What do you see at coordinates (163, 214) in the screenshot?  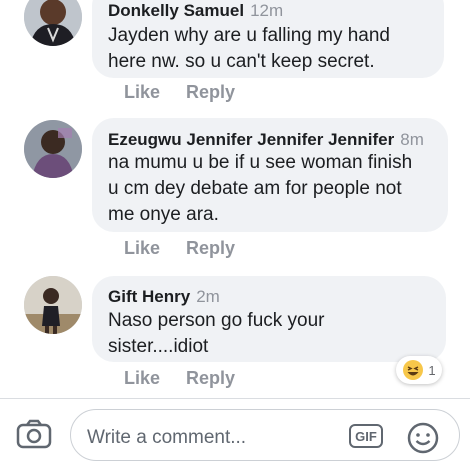 I see `comment-line: me onye ara.` at bounding box center [163, 214].